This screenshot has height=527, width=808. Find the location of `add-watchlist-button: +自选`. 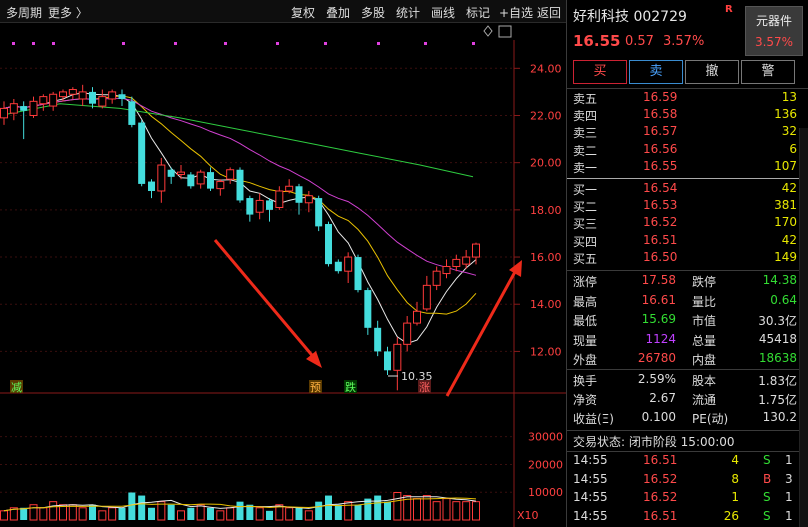

add-watchlist-button: +自选 is located at coordinates (516, 12).